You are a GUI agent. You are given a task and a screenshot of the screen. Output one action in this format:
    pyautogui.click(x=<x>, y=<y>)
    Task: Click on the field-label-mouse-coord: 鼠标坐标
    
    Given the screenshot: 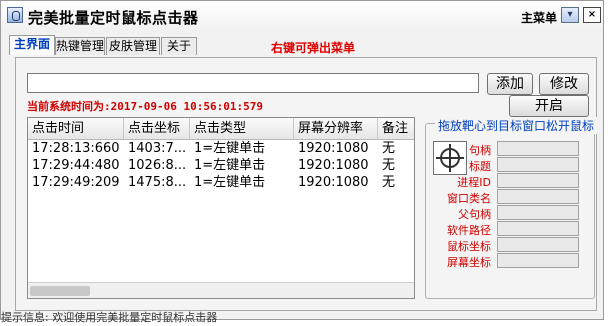 What is the action you would take?
    pyautogui.click(x=469, y=246)
    